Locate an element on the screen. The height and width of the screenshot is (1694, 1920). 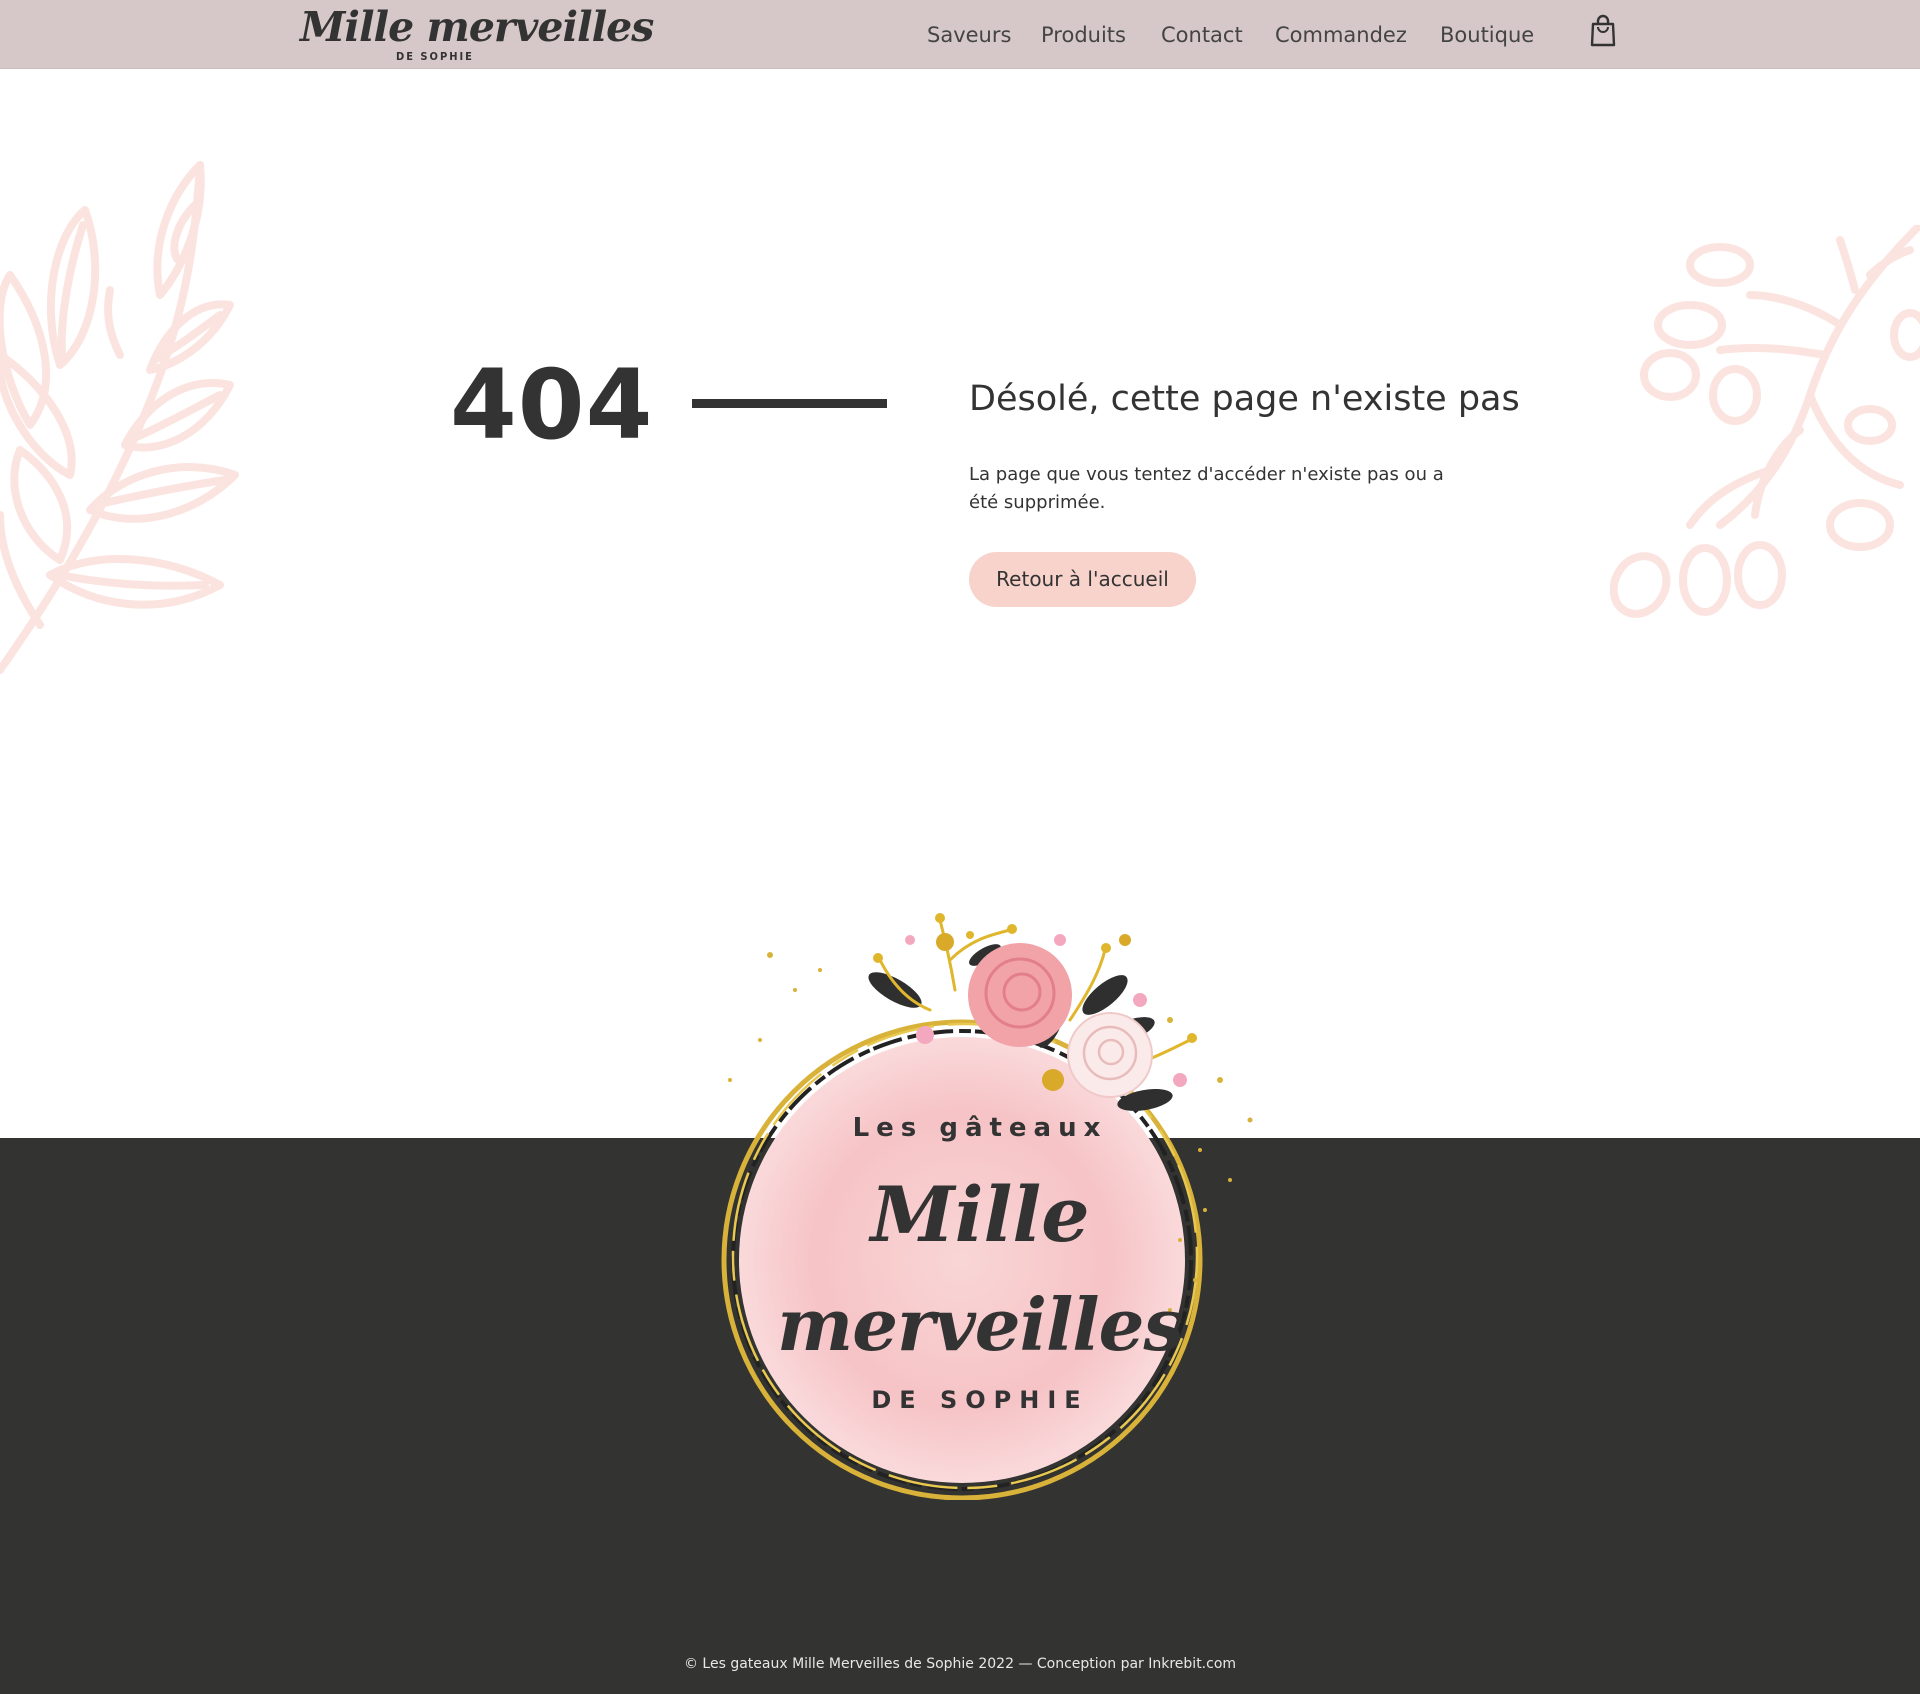
nav-item-boutique: Boutique is located at coordinates (1487, 35).